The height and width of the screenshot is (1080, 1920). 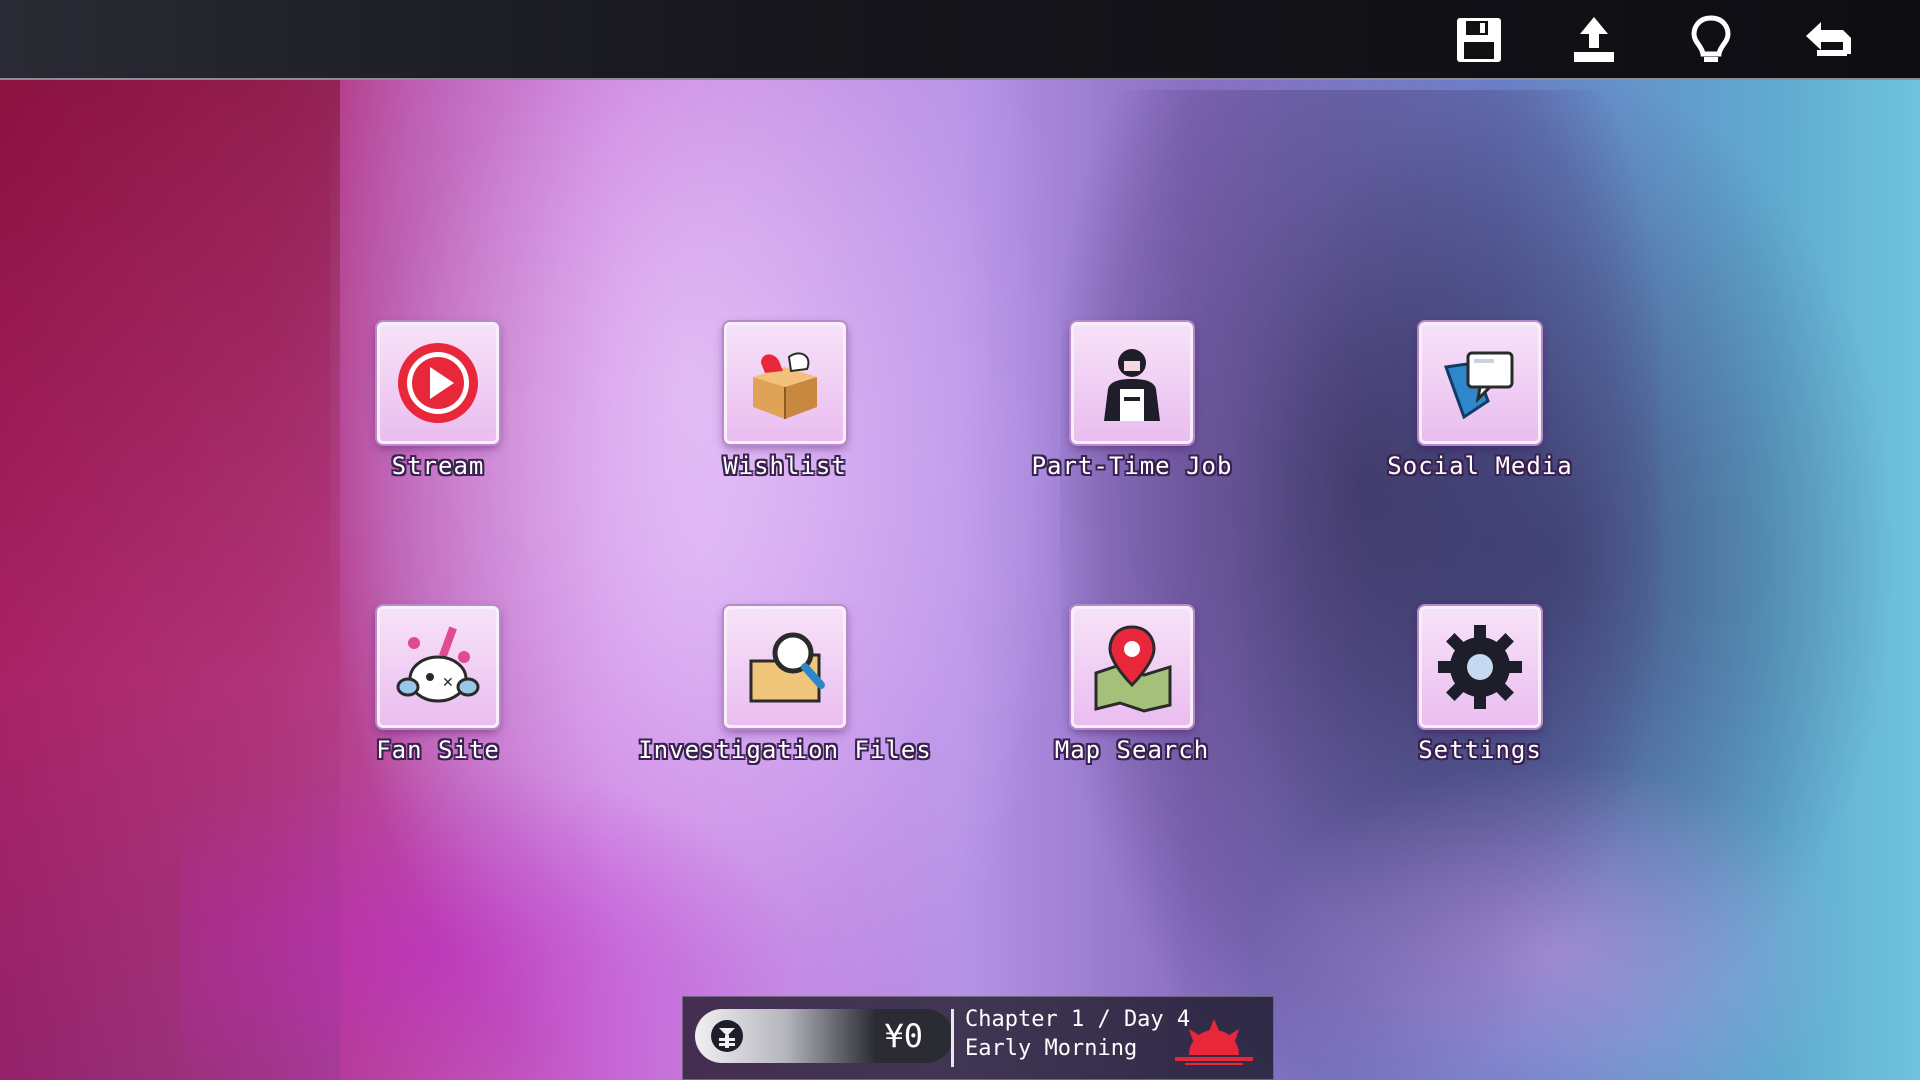 I want to click on app-map-search: Map Search, so click(x=1132, y=711).